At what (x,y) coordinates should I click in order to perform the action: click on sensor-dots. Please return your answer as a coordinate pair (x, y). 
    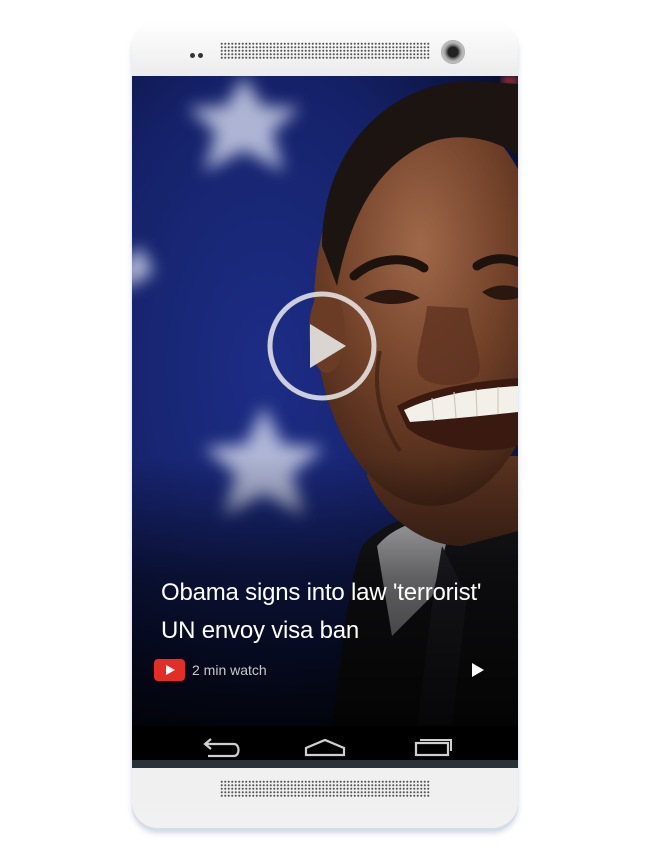
    Looking at the image, I should click on (199, 56).